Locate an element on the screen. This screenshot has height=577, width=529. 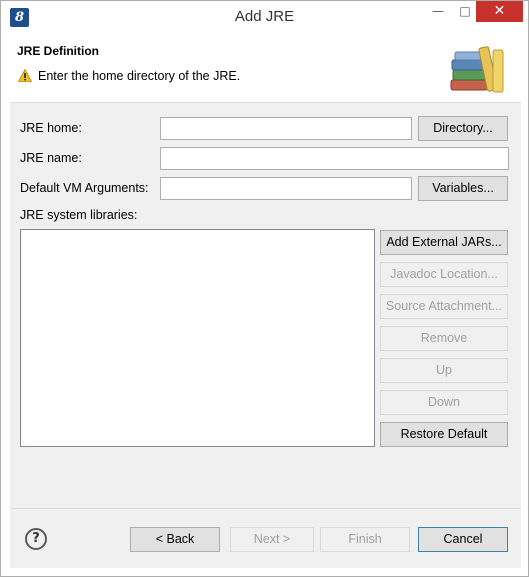
jre-home-input is located at coordinates (286, 128).